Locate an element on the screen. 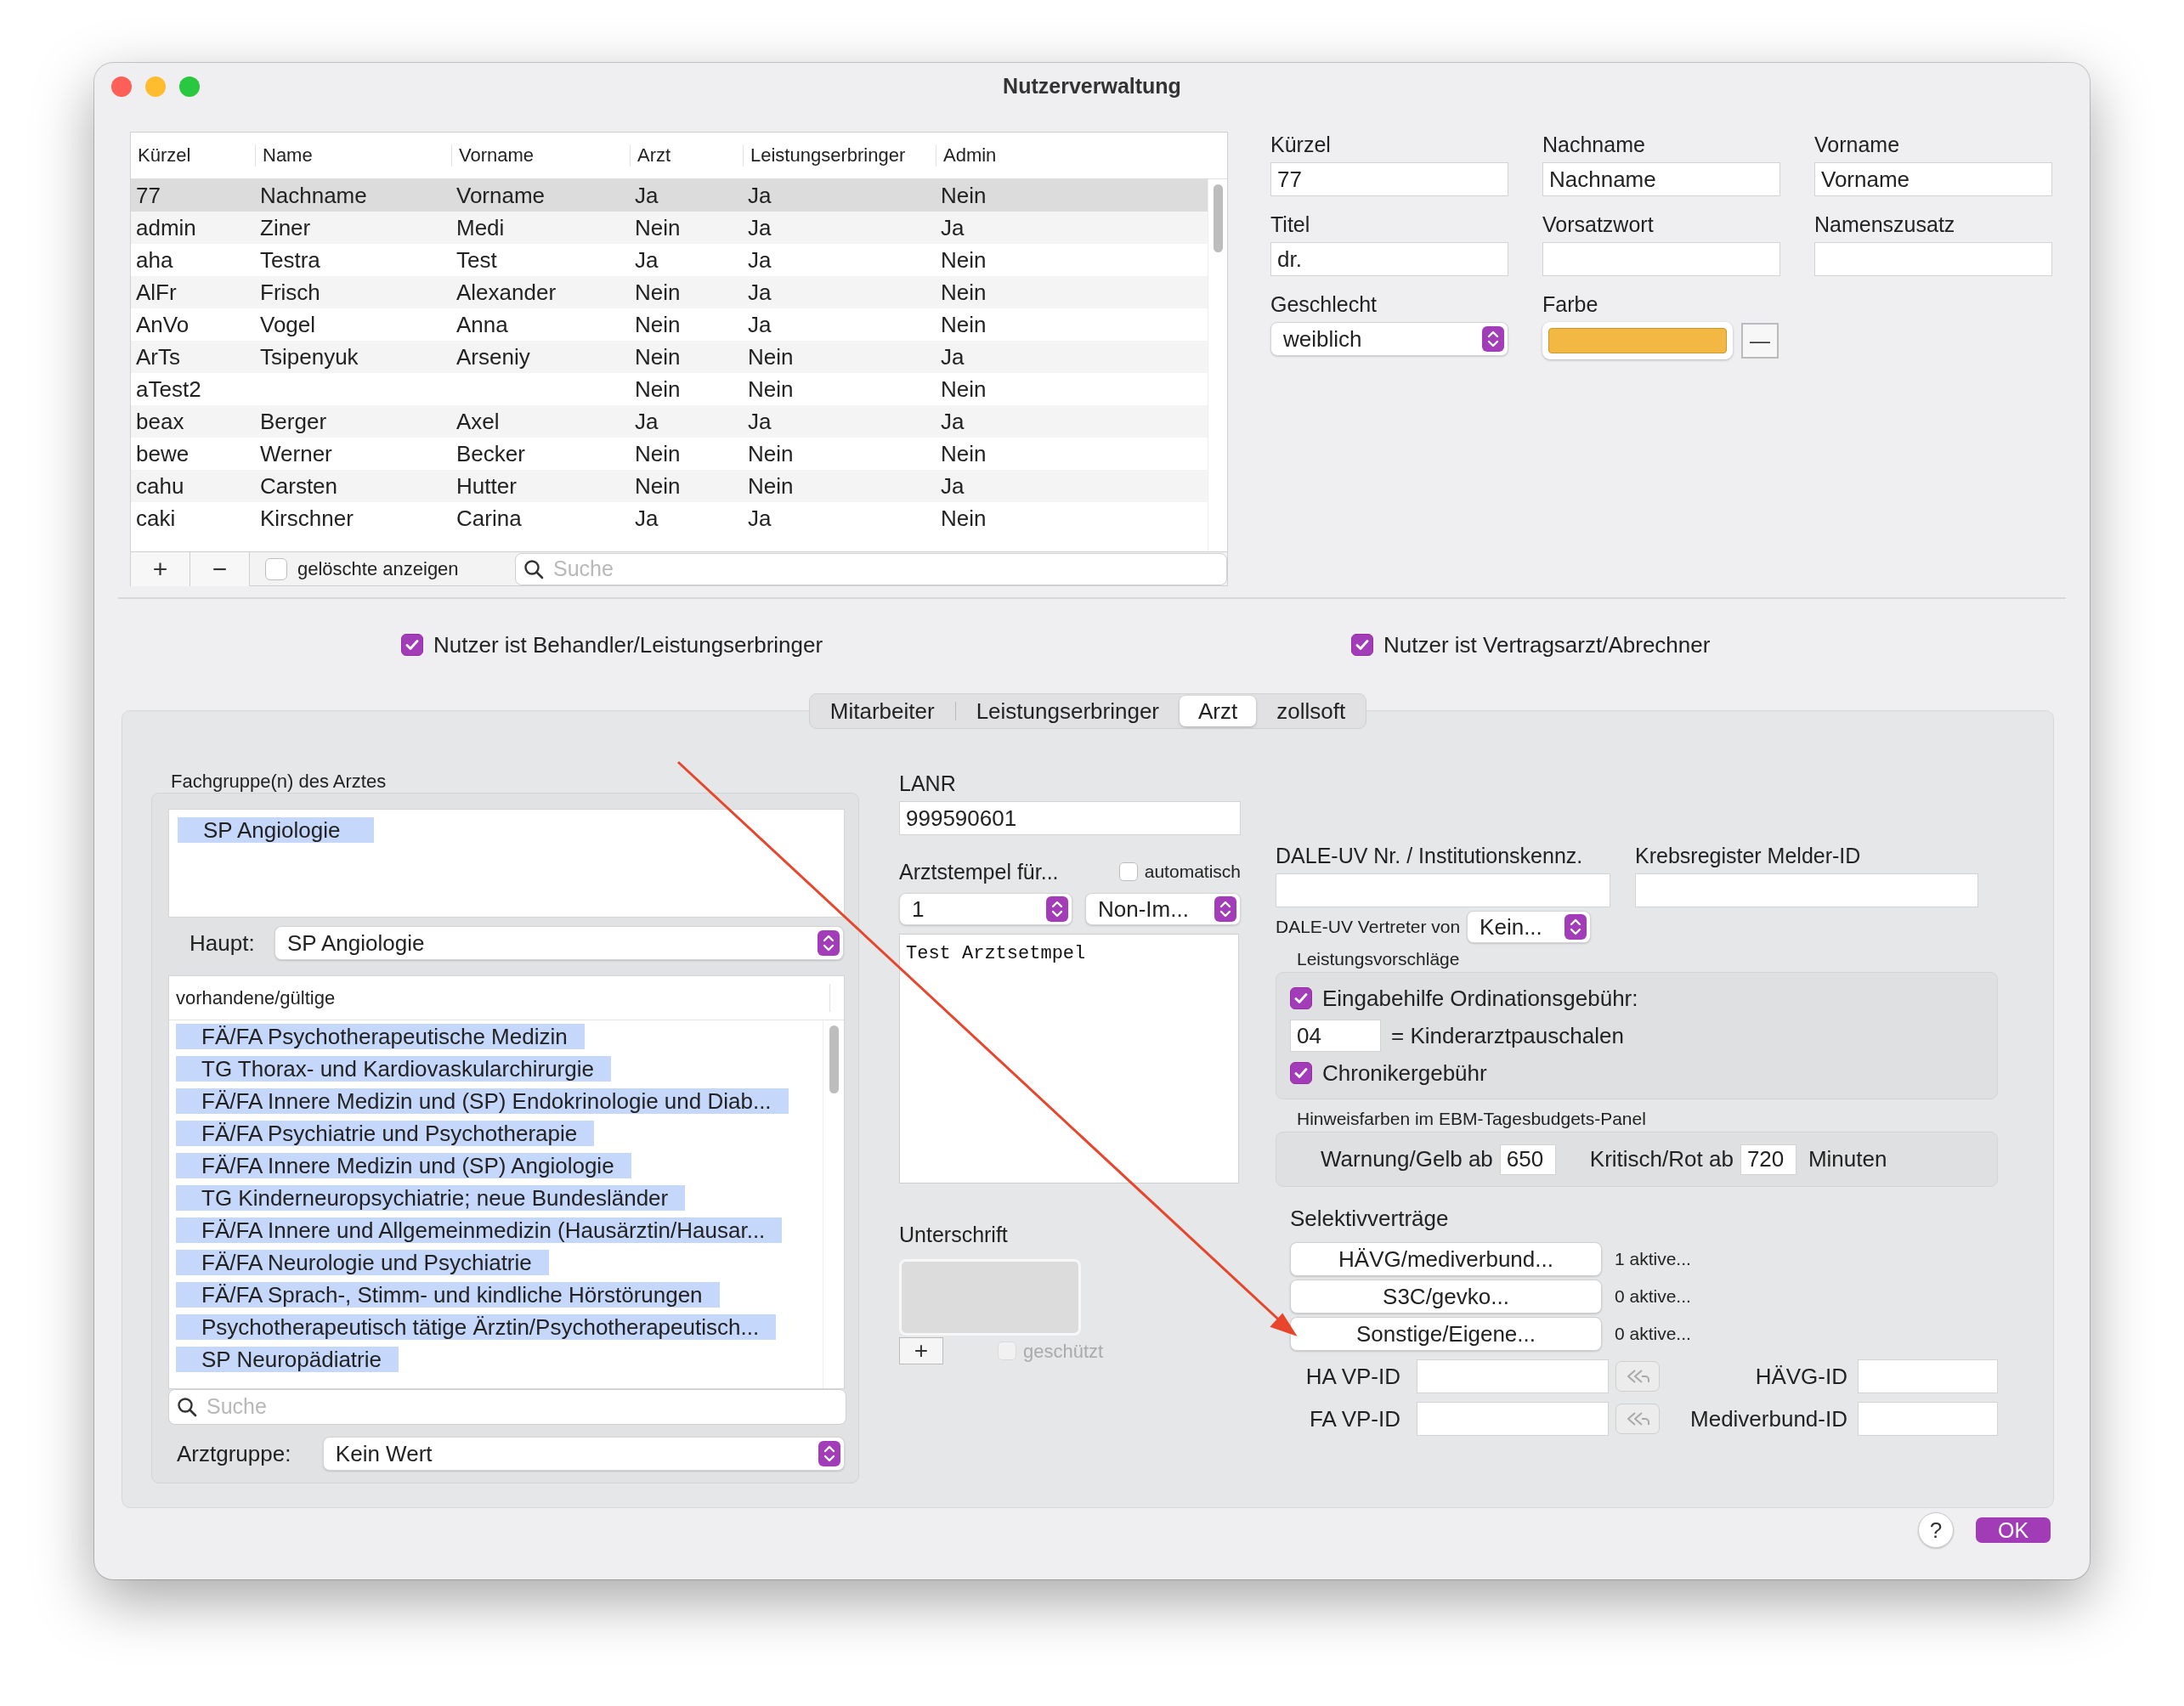  table-row: admin Ziner Medi Nein Ja Ja is located at coordinates (669, 228).